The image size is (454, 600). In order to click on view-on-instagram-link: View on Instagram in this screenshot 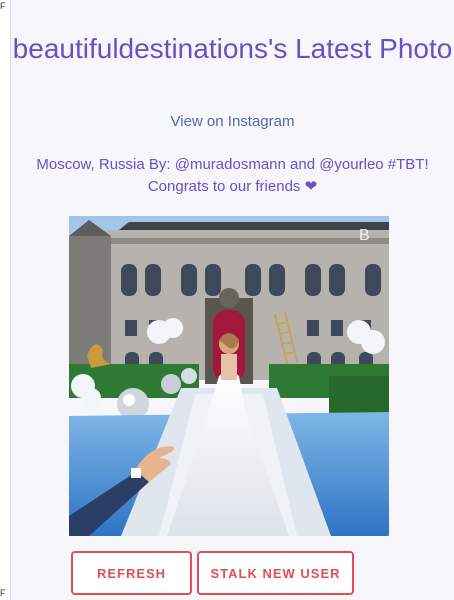, I will do `click(232, 122)`.